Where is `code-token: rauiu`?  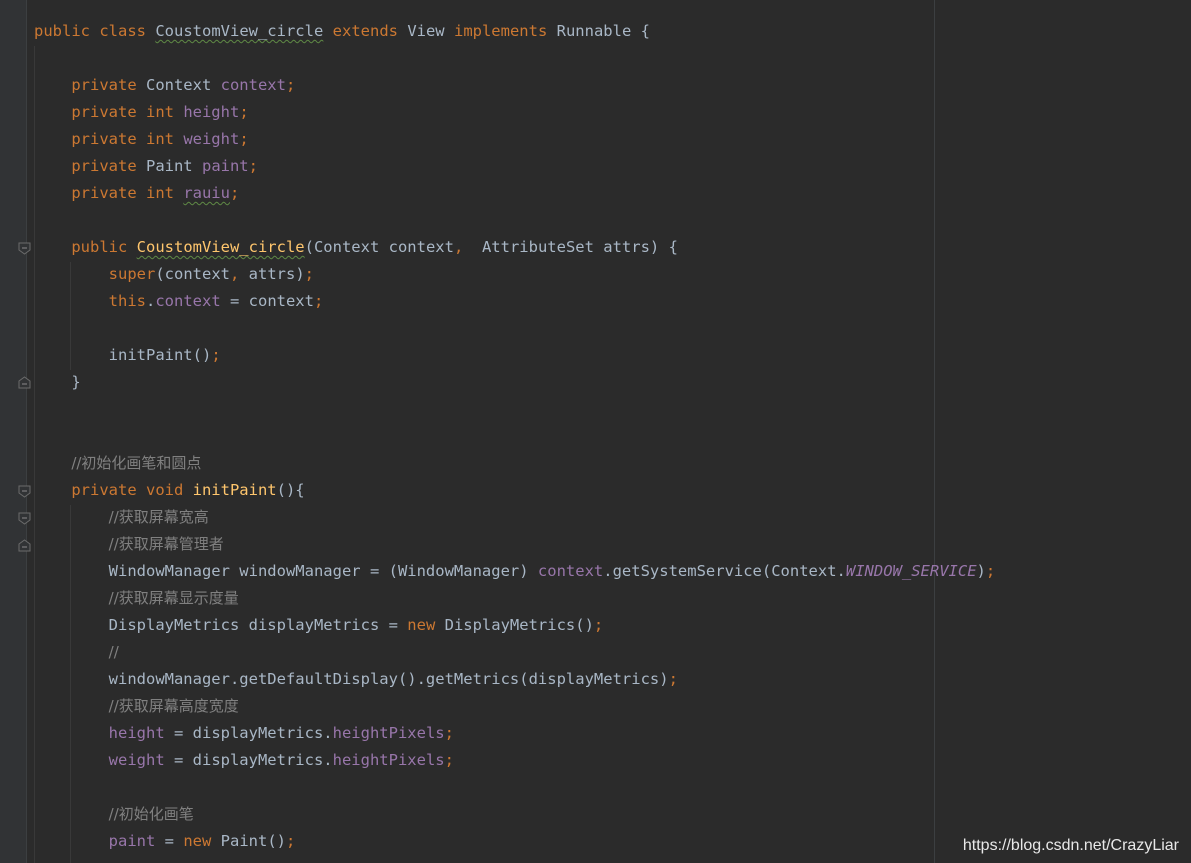 code-token: rauiu is located at coordinates (206, 193).